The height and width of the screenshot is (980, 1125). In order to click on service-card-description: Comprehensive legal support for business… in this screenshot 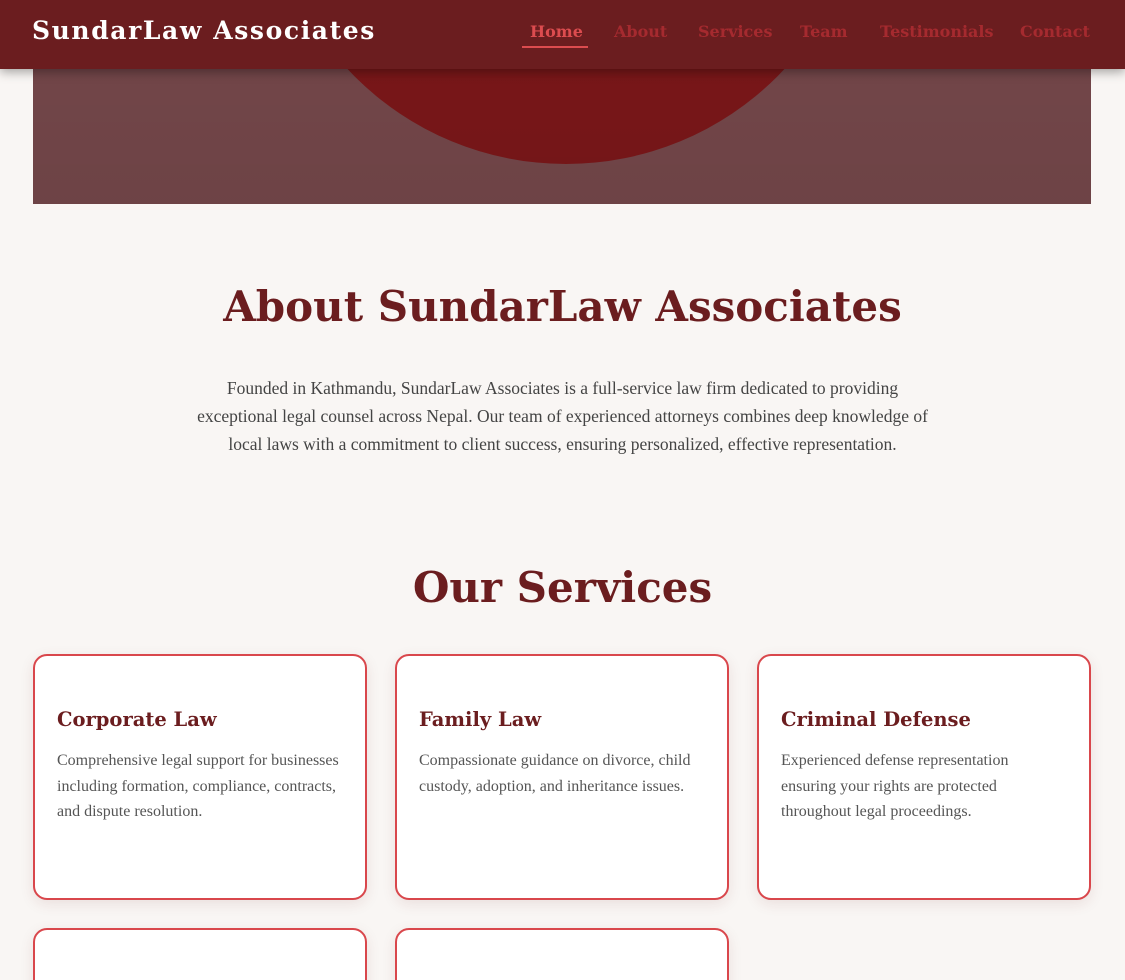, I will do `click(198, 786)`.